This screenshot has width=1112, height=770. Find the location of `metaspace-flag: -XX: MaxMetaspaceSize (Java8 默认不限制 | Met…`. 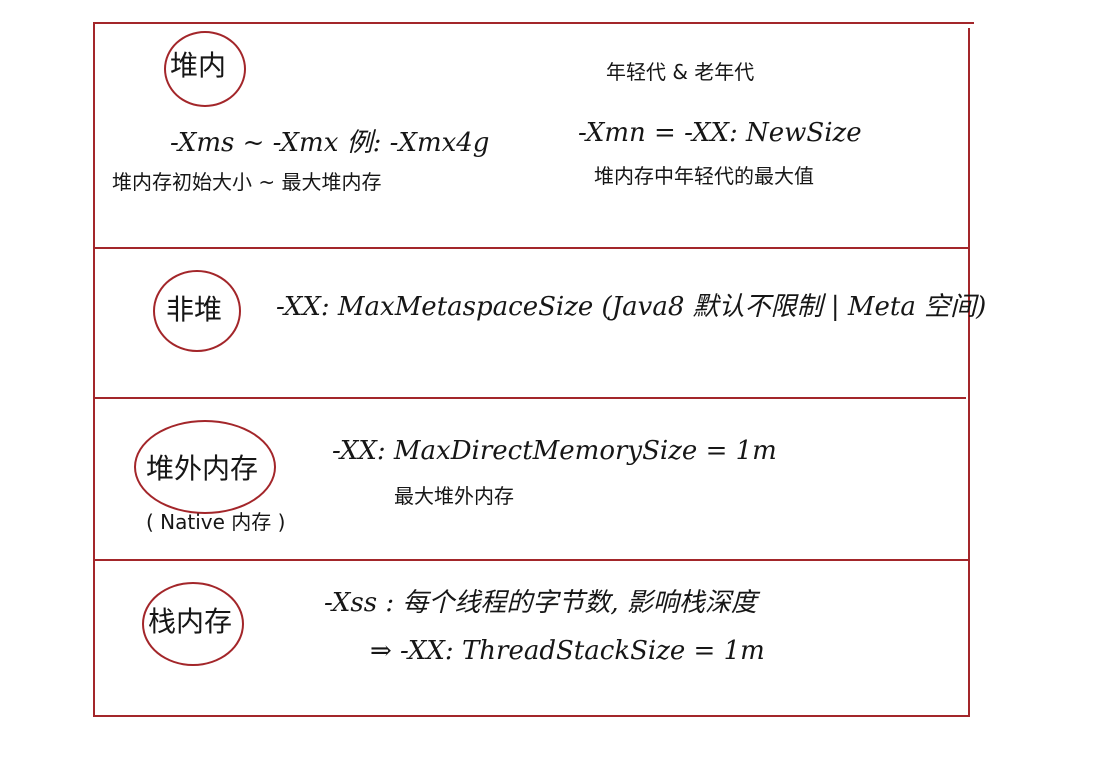

metaspace-flag: -XX: MaxMetaspaceSize (Java8 默认不限制 | Met… is located at coordinates (631, 307).